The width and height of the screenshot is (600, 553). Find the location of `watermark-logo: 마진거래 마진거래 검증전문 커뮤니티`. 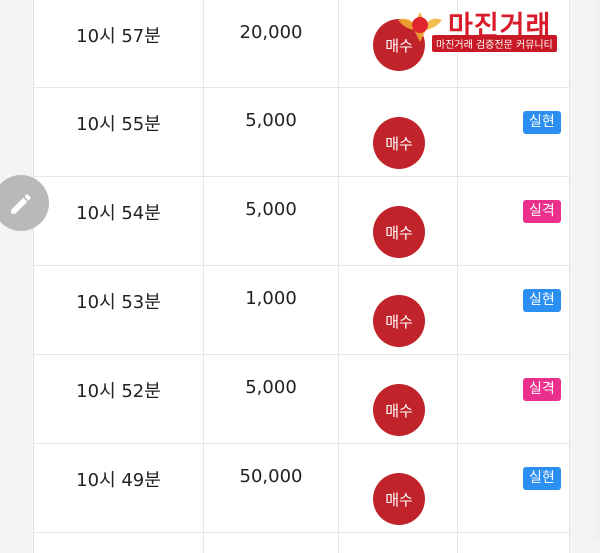

watermark-logo: 마진거래 마진거래 검증전문 커뮤니티 is located at coordinates (493, 29).